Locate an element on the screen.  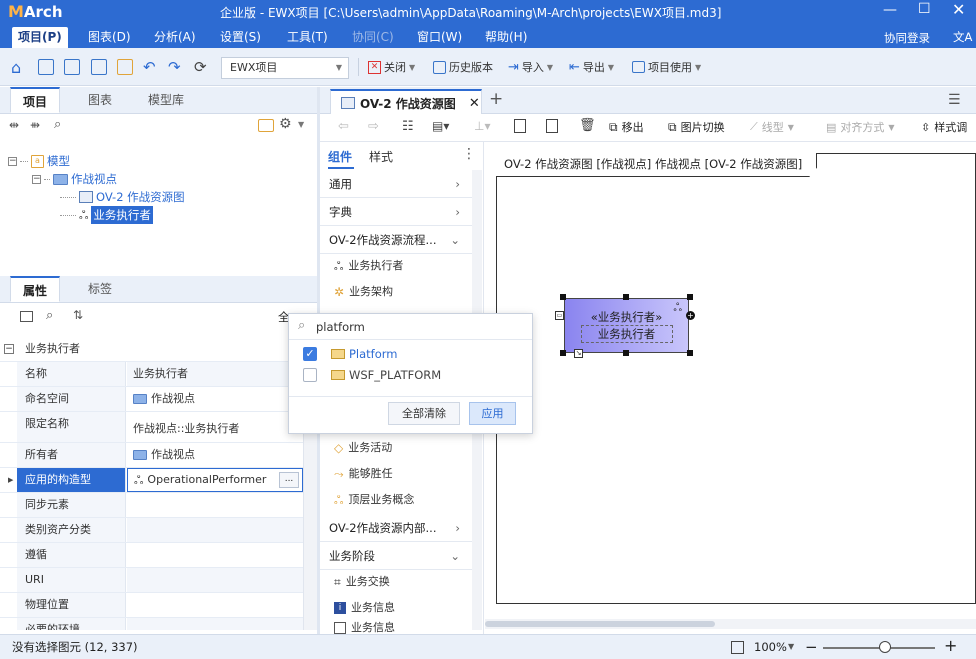
palette-tab-styles: 样式 is located at coordinates (381, 156).